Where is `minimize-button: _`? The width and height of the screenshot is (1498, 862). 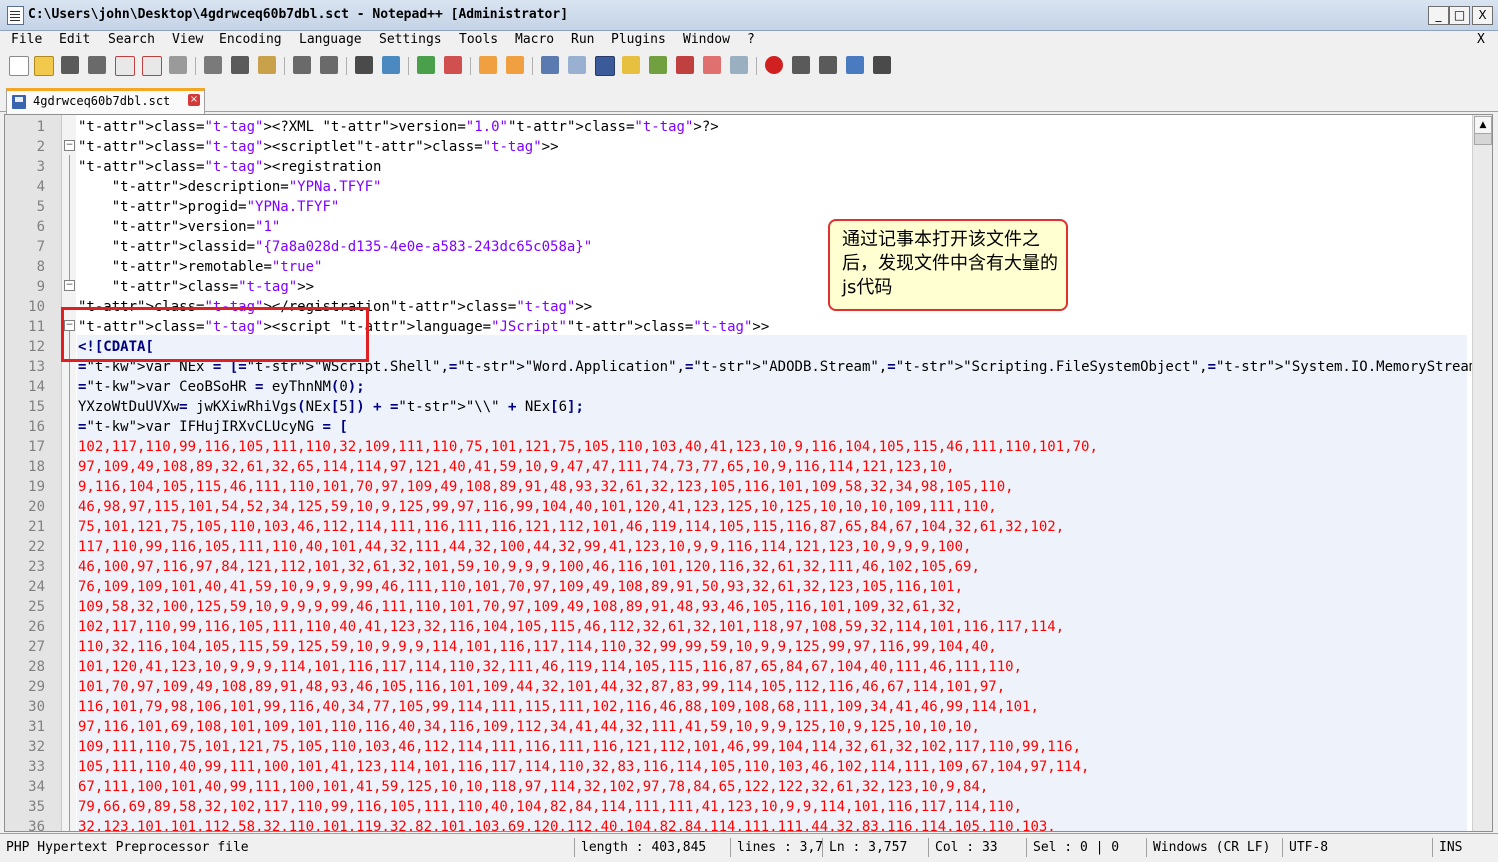
minimize-button: _ is located at coordinates (1438, 15).